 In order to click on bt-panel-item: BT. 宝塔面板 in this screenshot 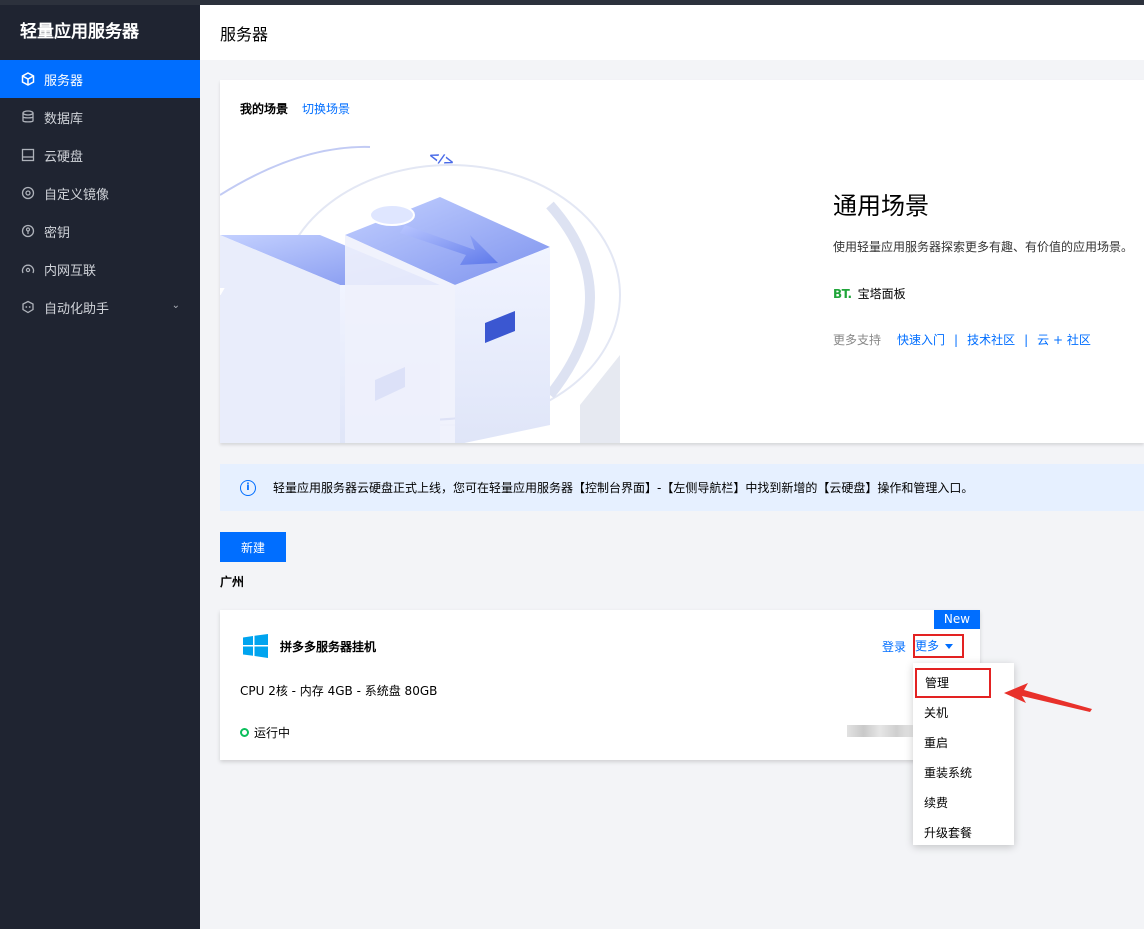, I will do `click(869, 293)`.